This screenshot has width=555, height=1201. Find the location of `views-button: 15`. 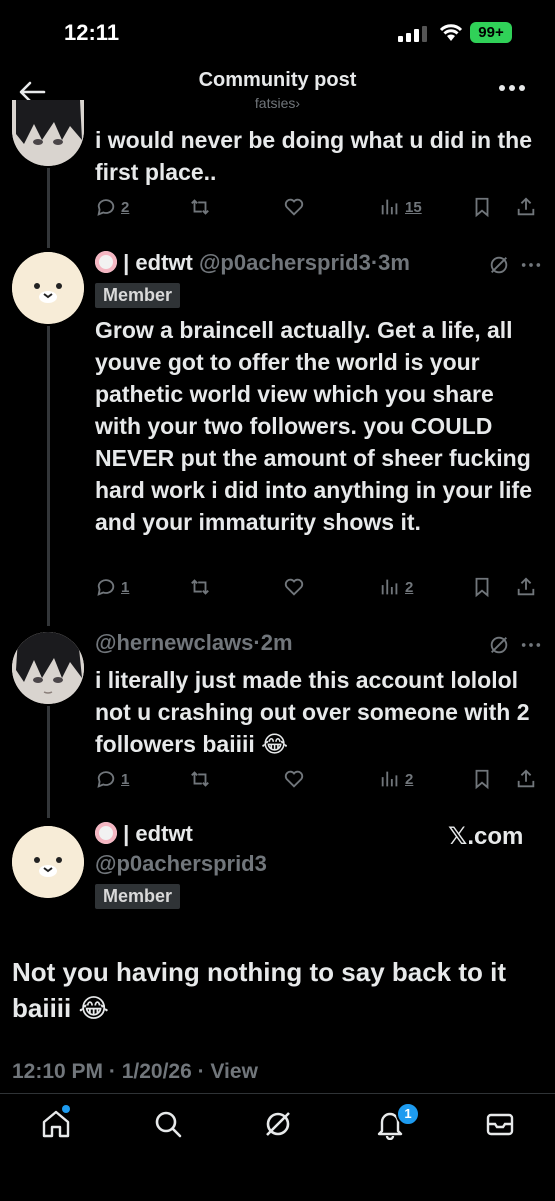

views-button: 15 is located at coordinates (400, 207).